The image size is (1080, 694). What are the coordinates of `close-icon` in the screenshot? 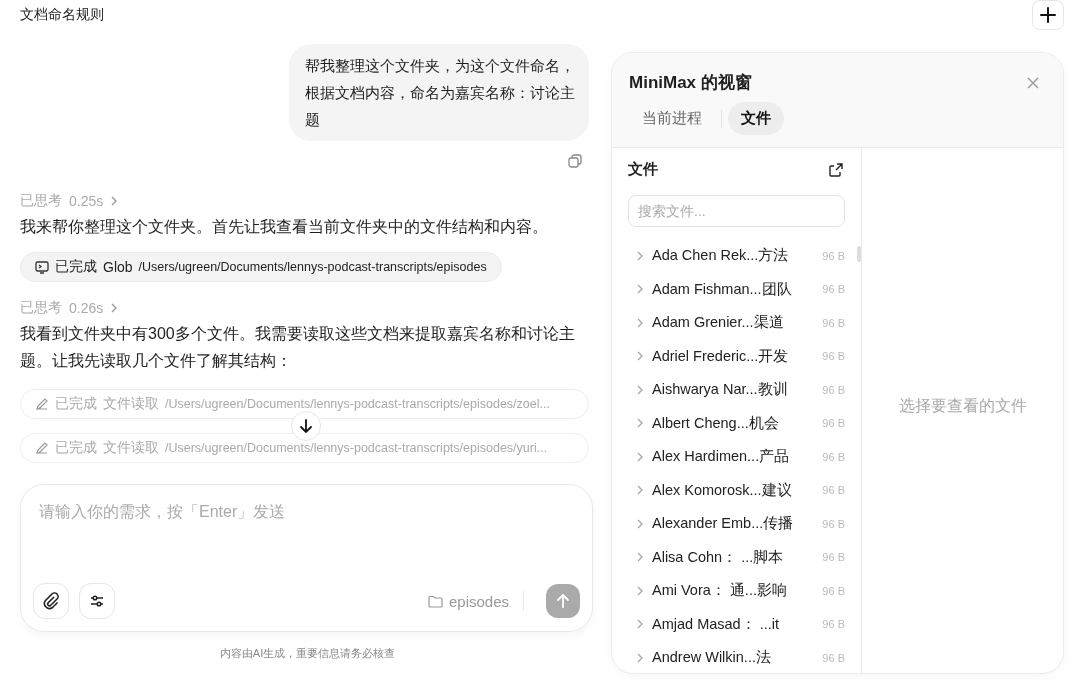 It's located at (1033, 82).